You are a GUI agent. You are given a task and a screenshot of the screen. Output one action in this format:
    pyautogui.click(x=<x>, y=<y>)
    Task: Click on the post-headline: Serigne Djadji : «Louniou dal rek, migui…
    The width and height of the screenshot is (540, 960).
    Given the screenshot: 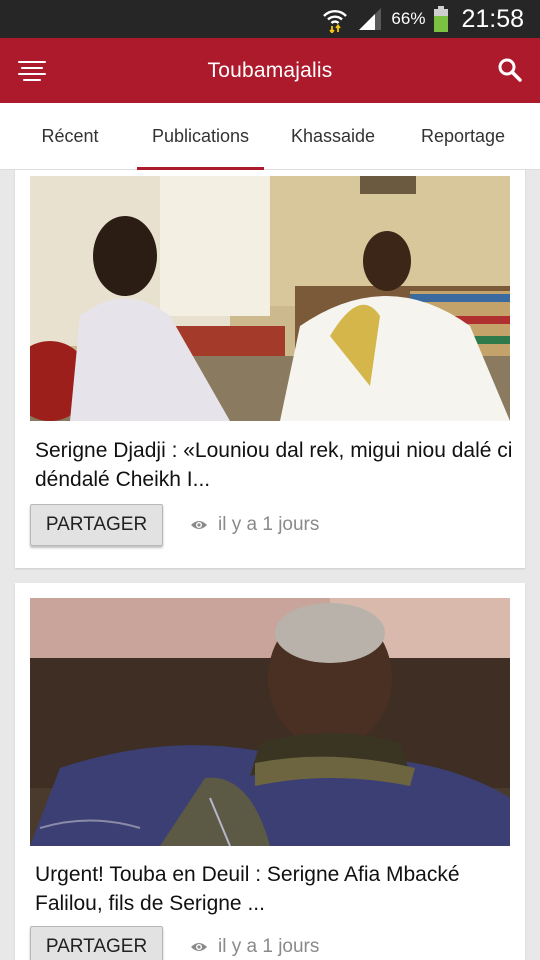 What is the action you would take?
    pyautogui.click(x=275, y=465)
    